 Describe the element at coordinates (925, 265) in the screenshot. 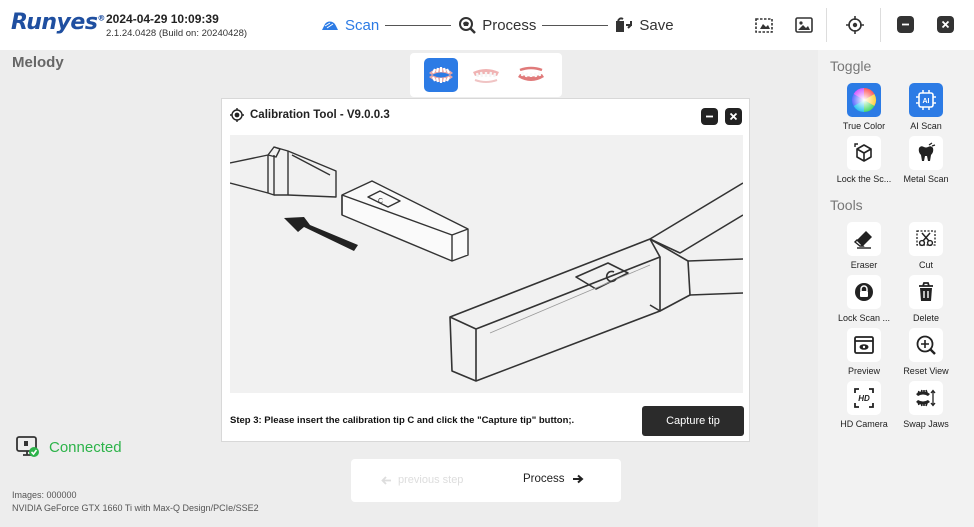

I see `tool-label: Cut` at that location.